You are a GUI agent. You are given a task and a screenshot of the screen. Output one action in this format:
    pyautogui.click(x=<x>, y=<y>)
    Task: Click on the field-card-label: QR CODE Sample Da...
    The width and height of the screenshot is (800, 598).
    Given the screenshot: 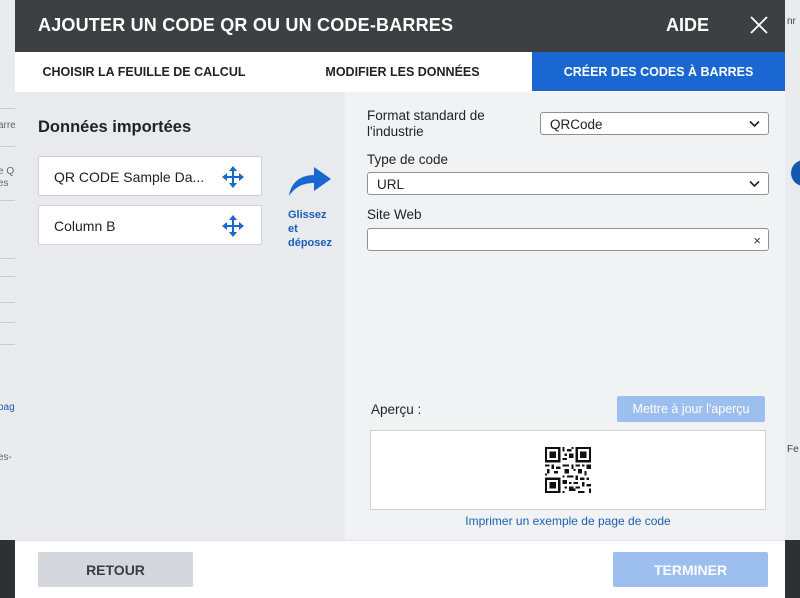 What is the action you would take?
    pyautogui.click(x=129, y=177)
    